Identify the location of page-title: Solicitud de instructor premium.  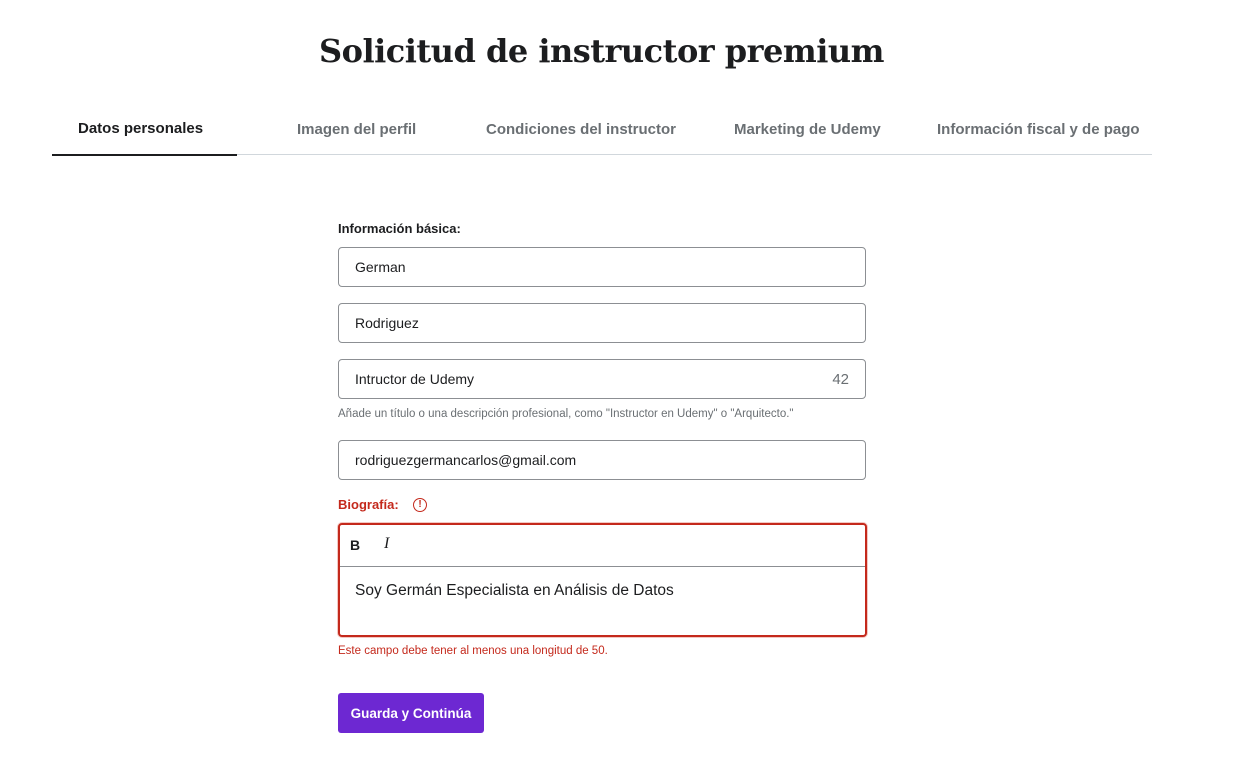
(601, 51).